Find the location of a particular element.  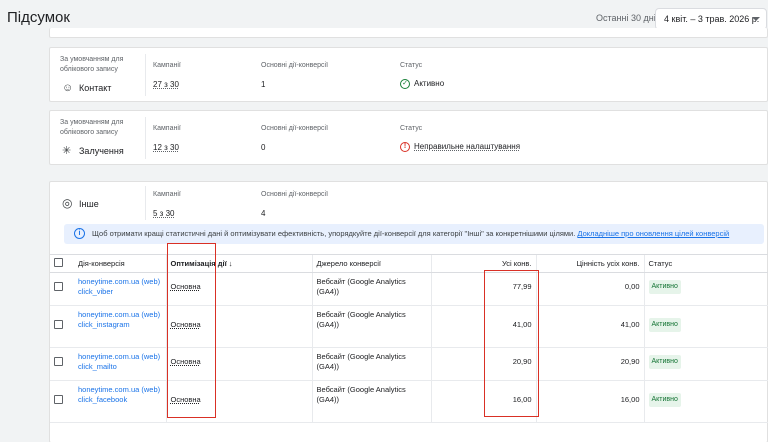

all-conv-value-cell: 16,00 is located at coordinates (589, 401).